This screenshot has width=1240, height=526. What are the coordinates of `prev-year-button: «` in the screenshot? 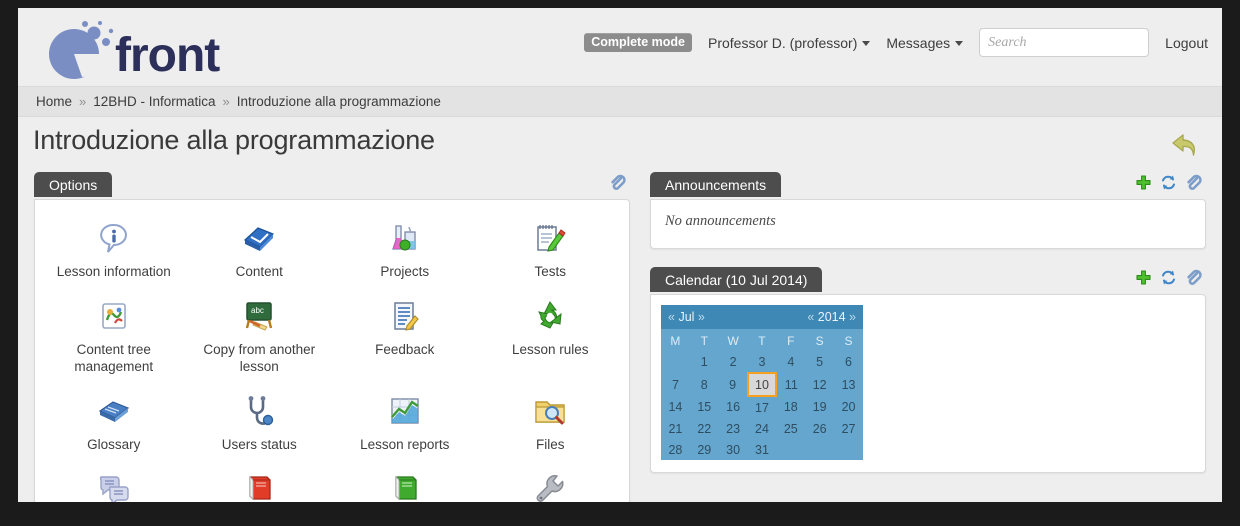 It's located at (810, 317).